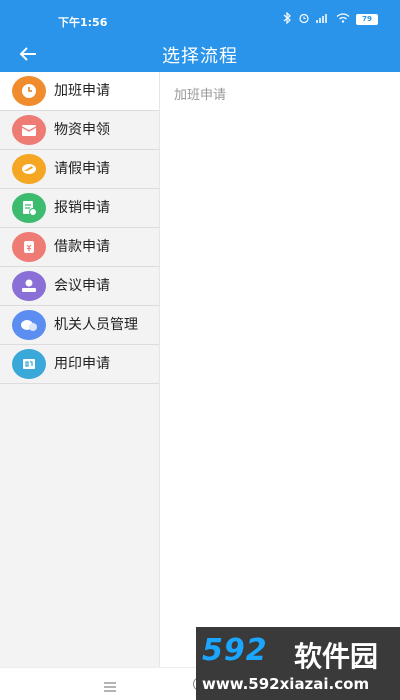 The height and width of the screenshot is (700, 400). I want to click on watermark-logo: 592, so click(235, 650).